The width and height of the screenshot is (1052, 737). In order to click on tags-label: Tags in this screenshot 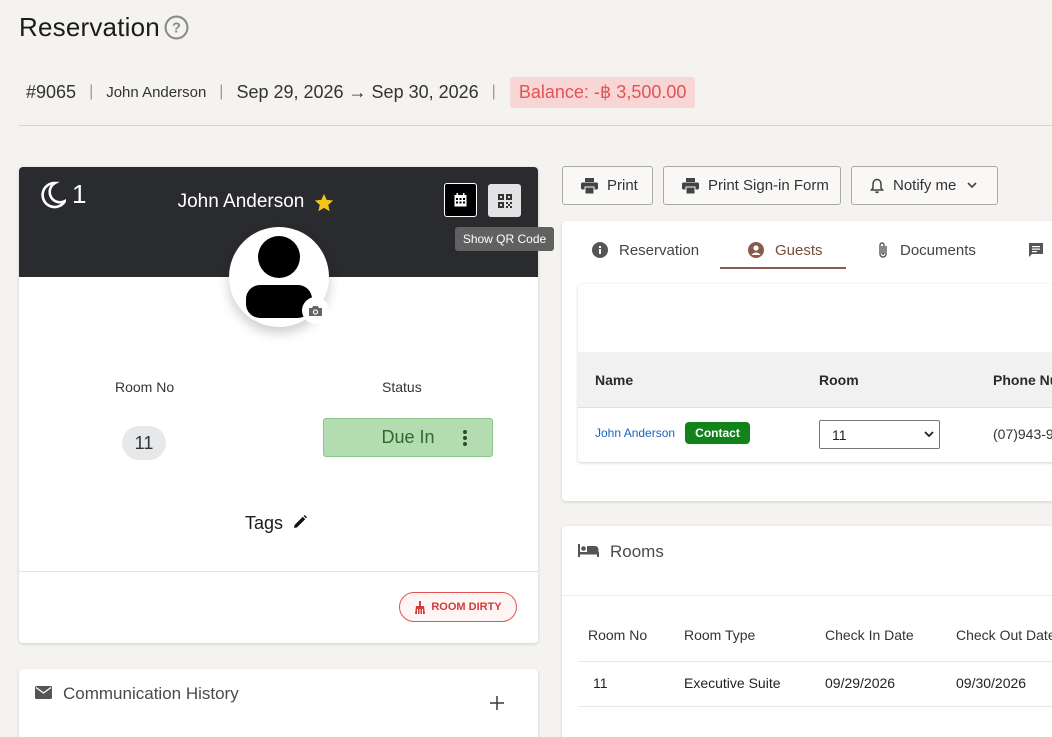, I will do `click(264, 523)`.